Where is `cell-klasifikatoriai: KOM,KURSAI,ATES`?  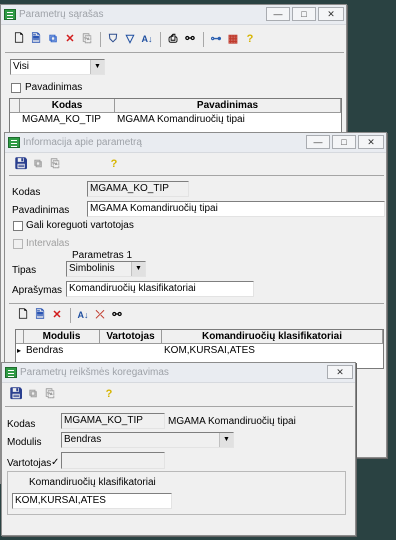 cell-klasifikatoriai: KOM,KURSAI,ATES is located at coordinates (209, 350).